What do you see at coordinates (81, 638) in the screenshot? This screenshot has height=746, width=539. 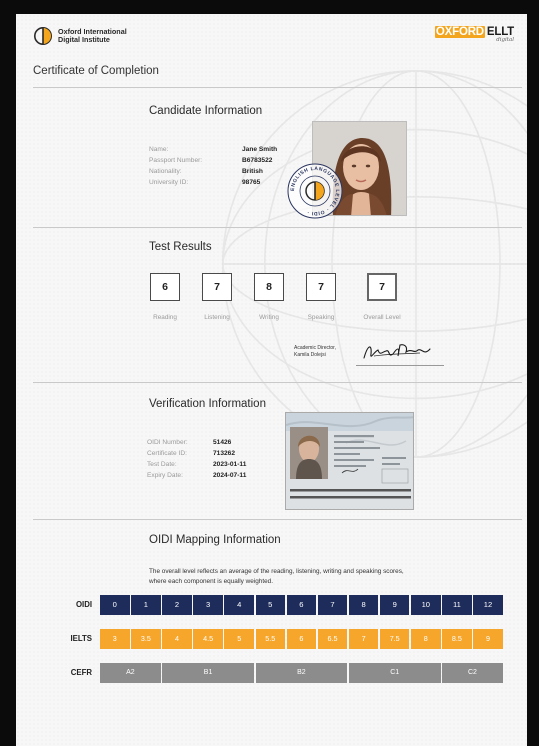 I see `ielts-row-label: IELTS` at bounding box center [81, 638].